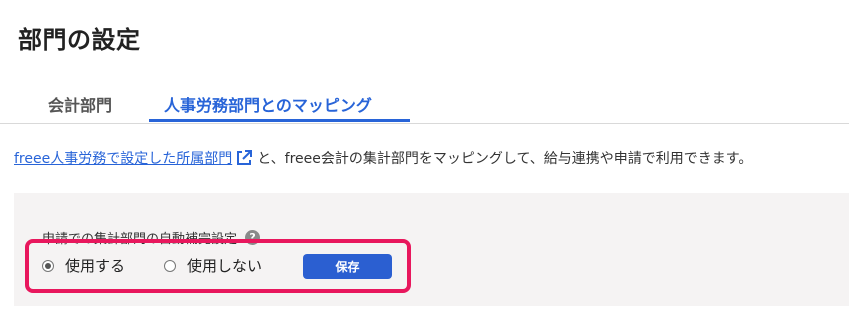  Describe the element at coordinates (79, 40) in the screenshot. I see `page-title: 部門の設定` at that location.